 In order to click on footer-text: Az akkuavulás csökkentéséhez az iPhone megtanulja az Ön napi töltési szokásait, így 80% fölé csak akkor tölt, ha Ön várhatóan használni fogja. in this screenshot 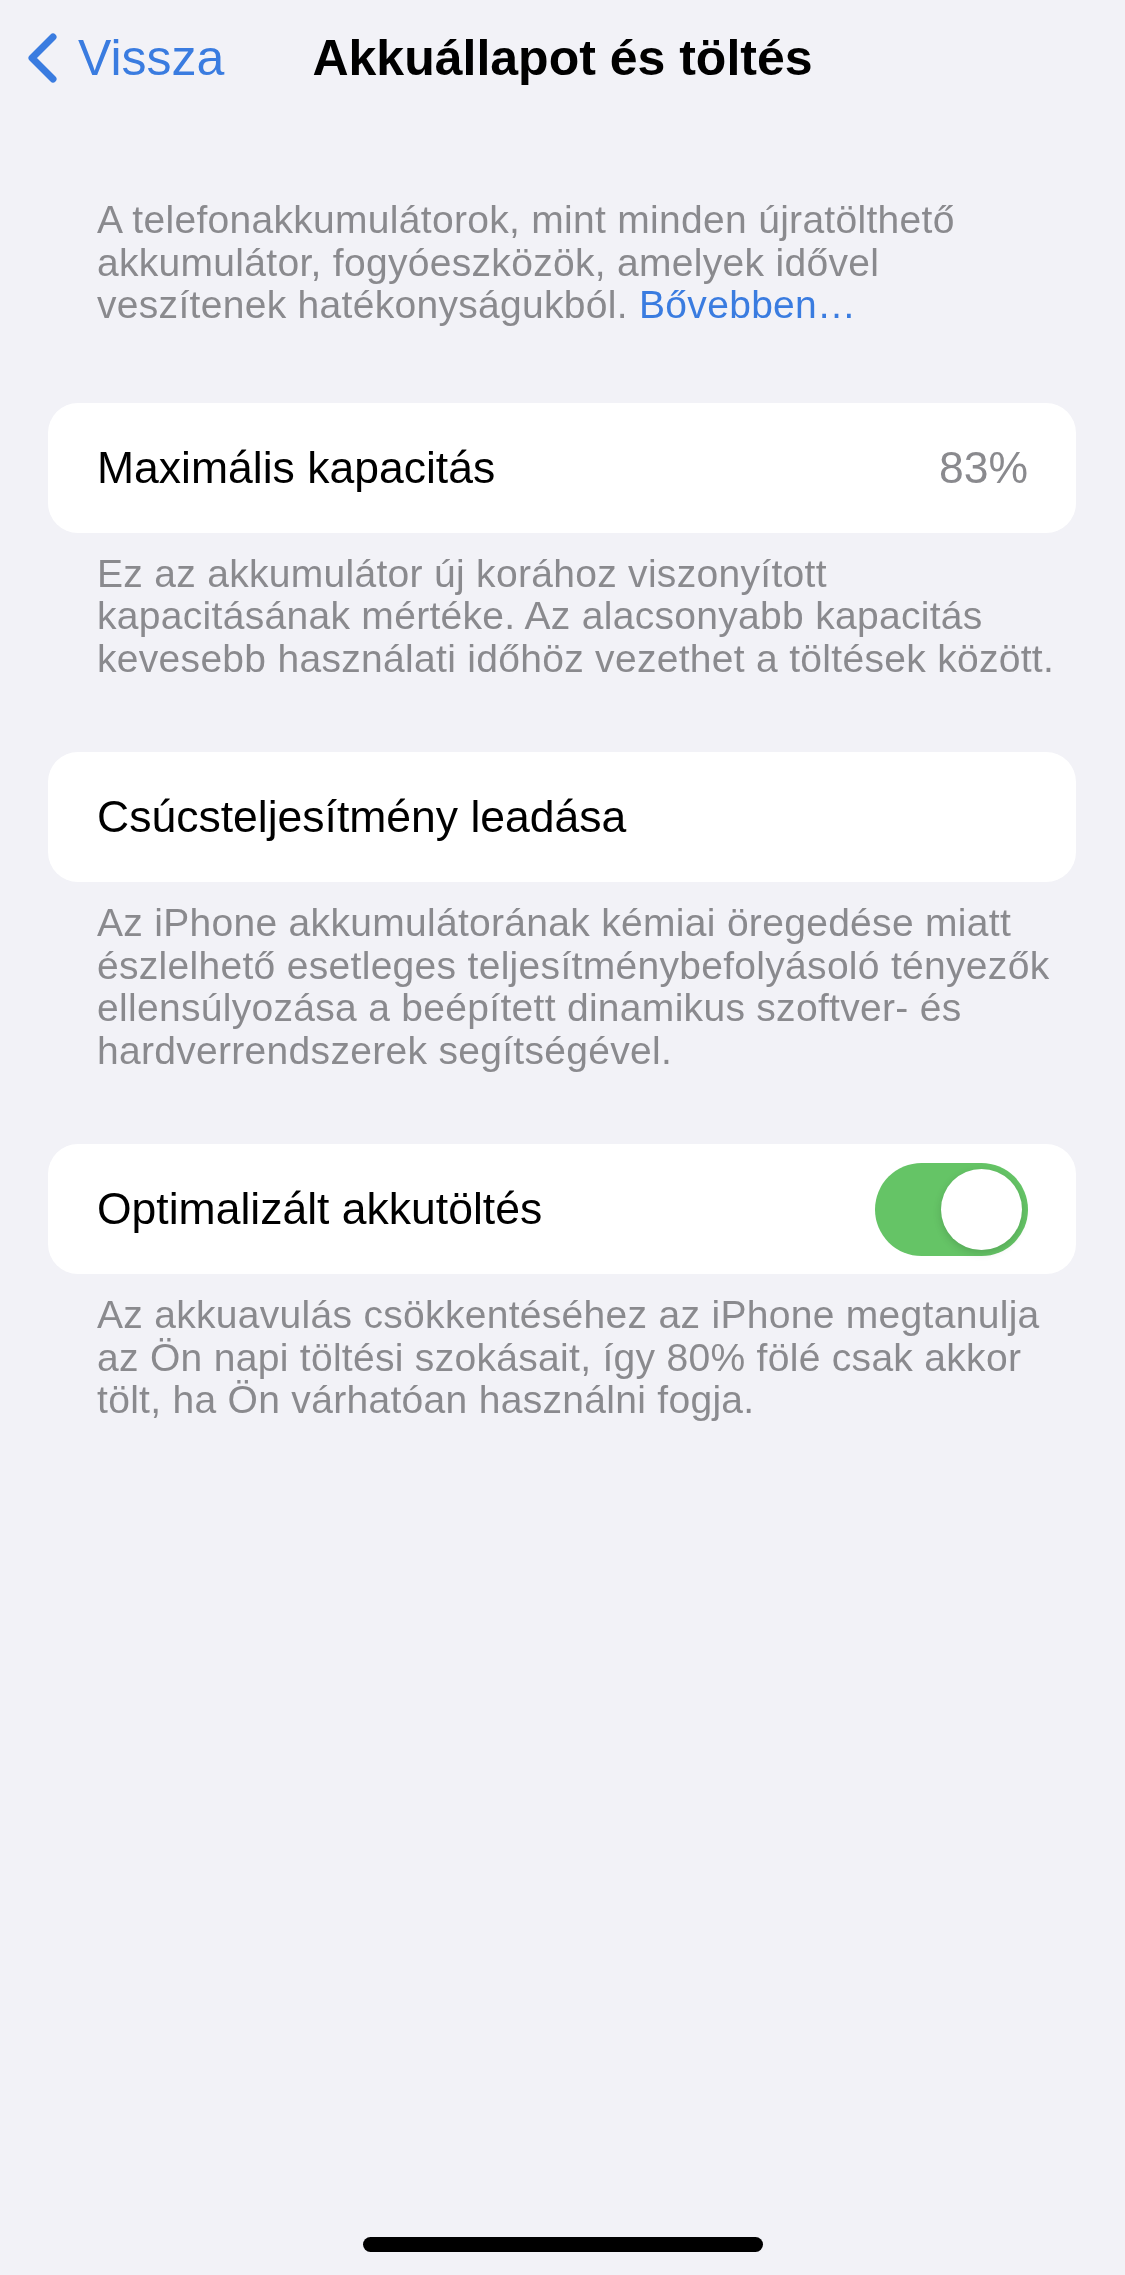, I will do `click(569, 1358)`.